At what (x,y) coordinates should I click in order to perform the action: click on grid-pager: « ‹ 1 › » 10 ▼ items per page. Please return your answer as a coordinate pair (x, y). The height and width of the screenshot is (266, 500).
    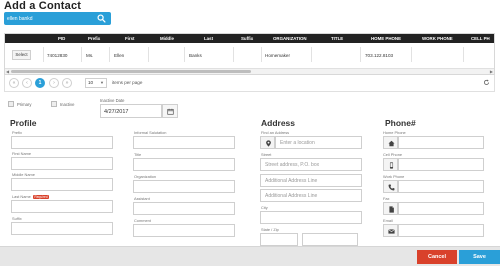
    Looking at the image, I should click on (249, 83).